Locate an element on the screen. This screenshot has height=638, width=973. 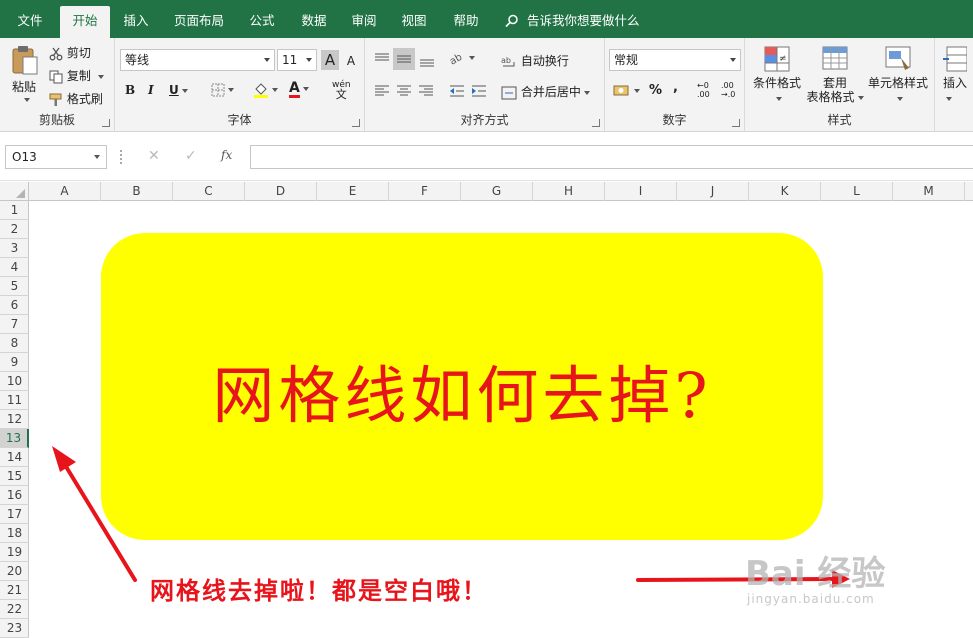
watermark-logo: Bai 经验 is located at coordinates (815, 574).